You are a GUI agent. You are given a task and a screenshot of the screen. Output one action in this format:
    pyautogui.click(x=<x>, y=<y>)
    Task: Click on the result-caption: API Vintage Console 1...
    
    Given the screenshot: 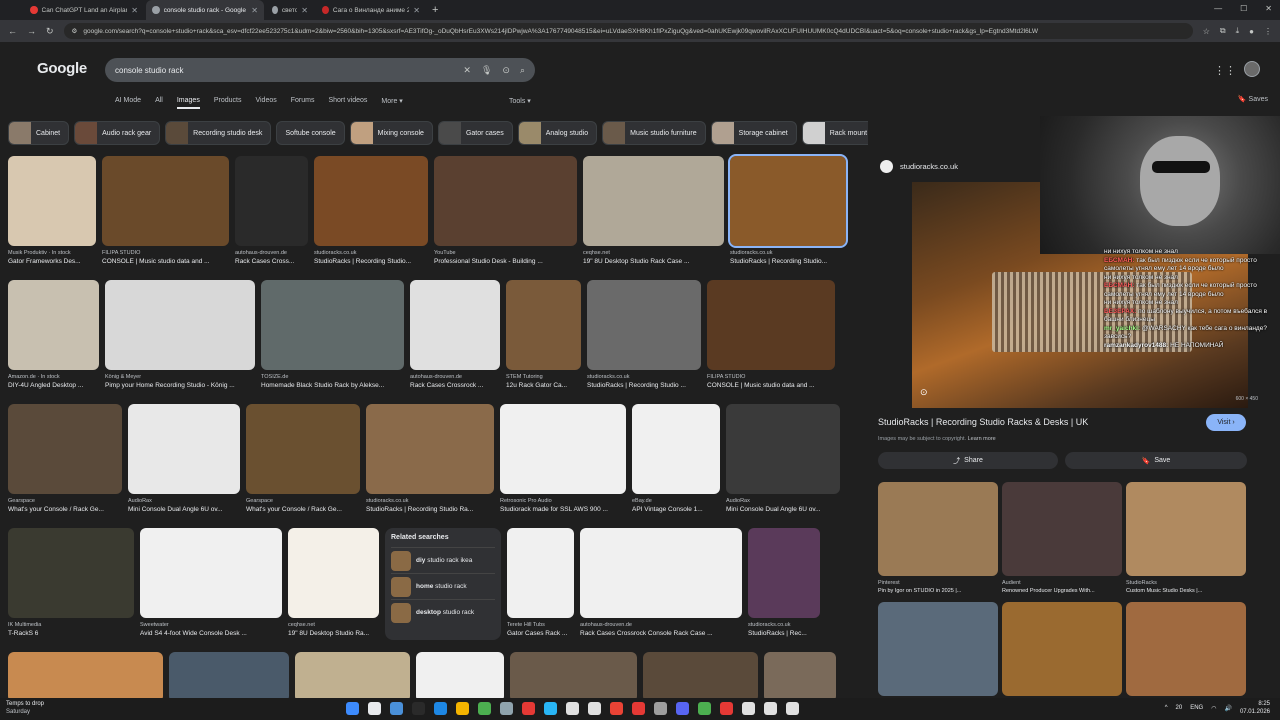 What is the action you would take?
    pyautogui.click(x=676, y=509)
    